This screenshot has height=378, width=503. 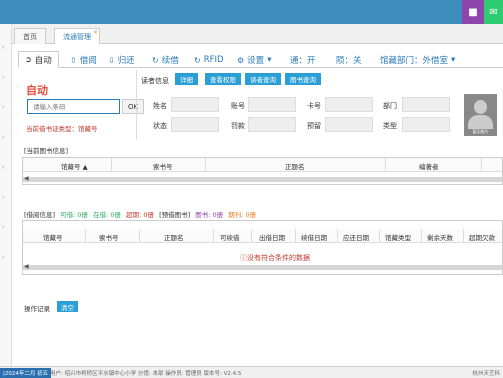 What do you see at coordinates (88, 61) in the screenshot?
I see `tool-label: 借阅` at bounding box center [88, 61].